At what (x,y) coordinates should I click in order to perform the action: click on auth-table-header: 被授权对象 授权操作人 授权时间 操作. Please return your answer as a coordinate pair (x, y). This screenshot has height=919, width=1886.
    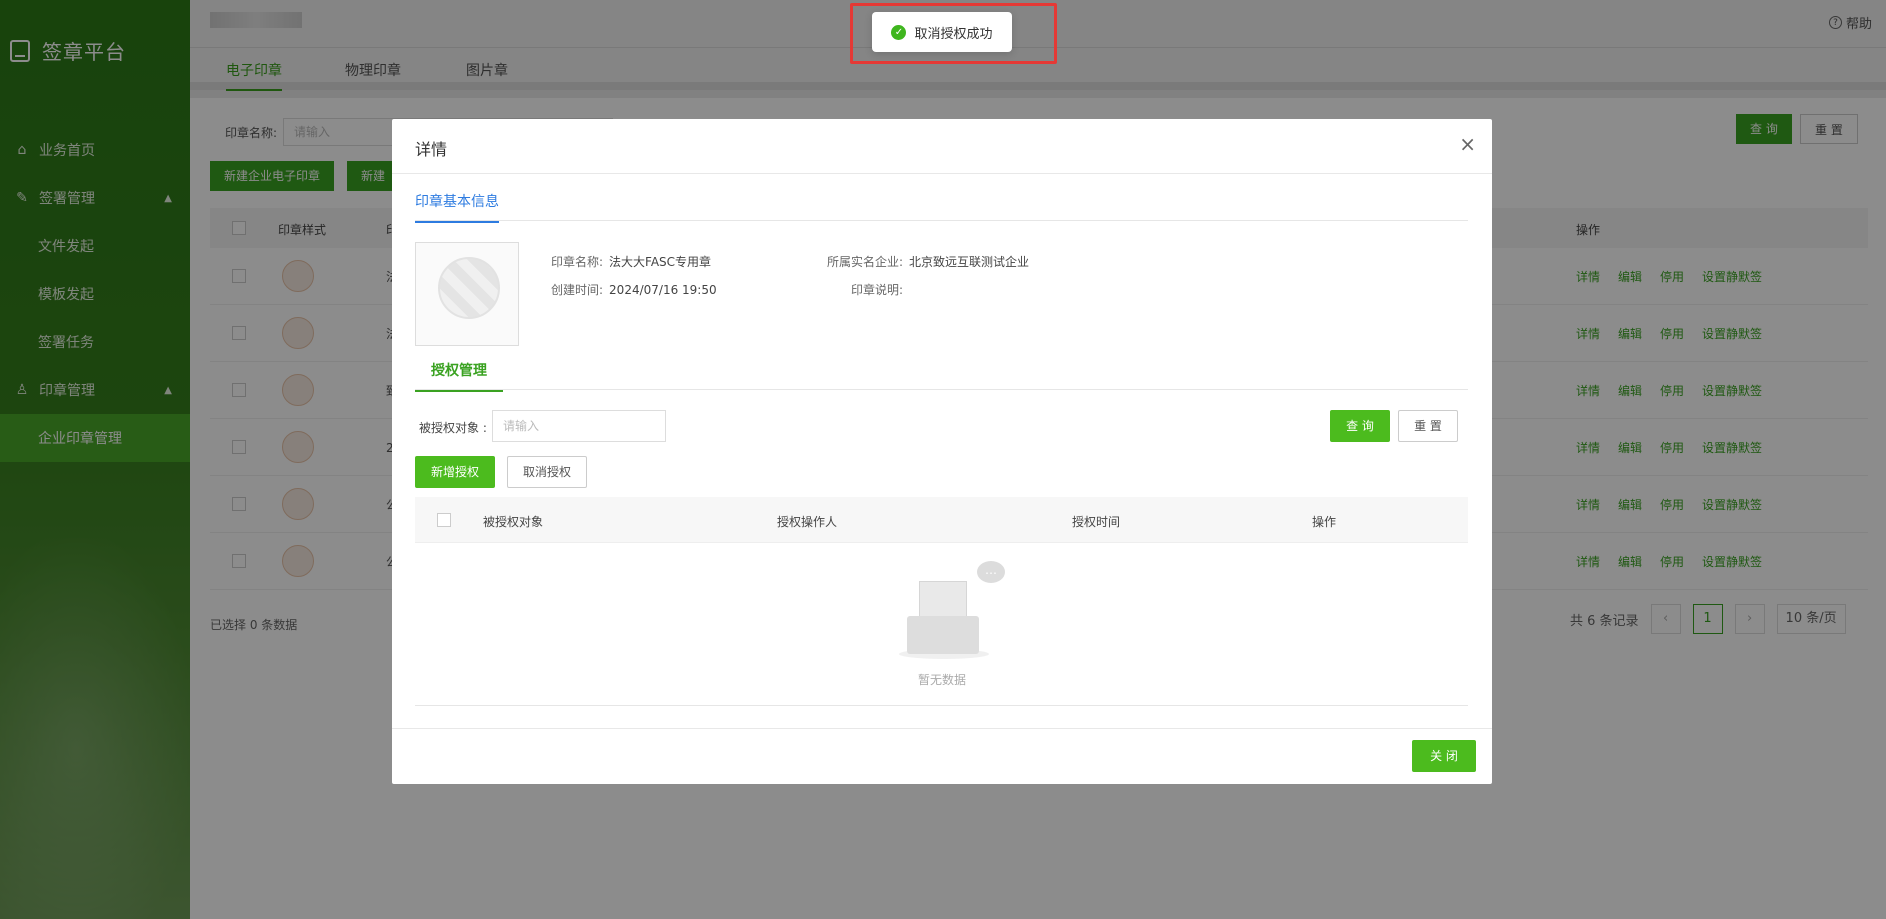
    Looking at the image, I should click on (941, 520).